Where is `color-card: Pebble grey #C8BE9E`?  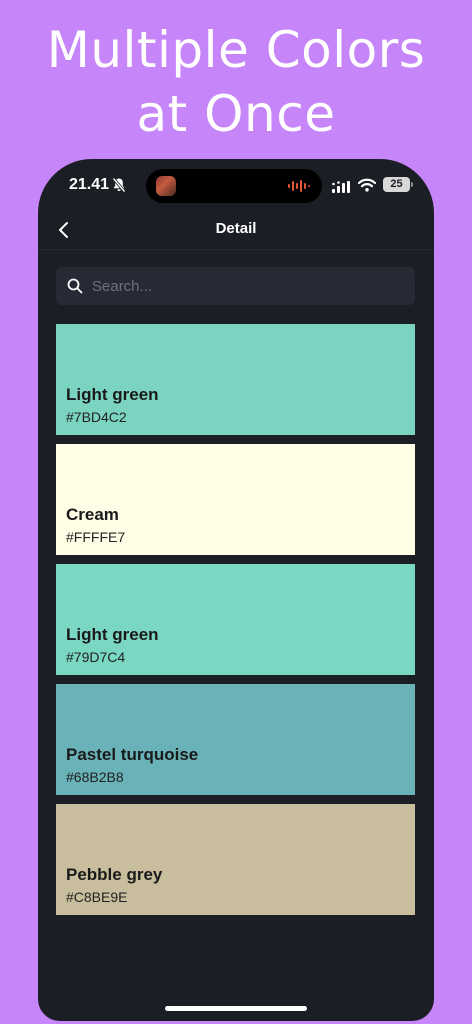 color-card: Pebble grey #C8BE9E is located at coordinates (235, 859).